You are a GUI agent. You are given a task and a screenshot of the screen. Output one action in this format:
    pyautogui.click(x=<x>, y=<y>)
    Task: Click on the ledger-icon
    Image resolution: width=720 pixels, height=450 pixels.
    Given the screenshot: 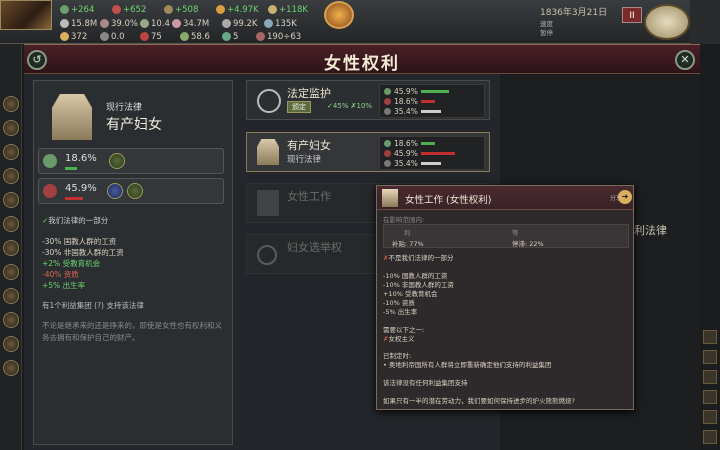 What is the action you would take?
    pyautogui.click(x=11, y=344)
    